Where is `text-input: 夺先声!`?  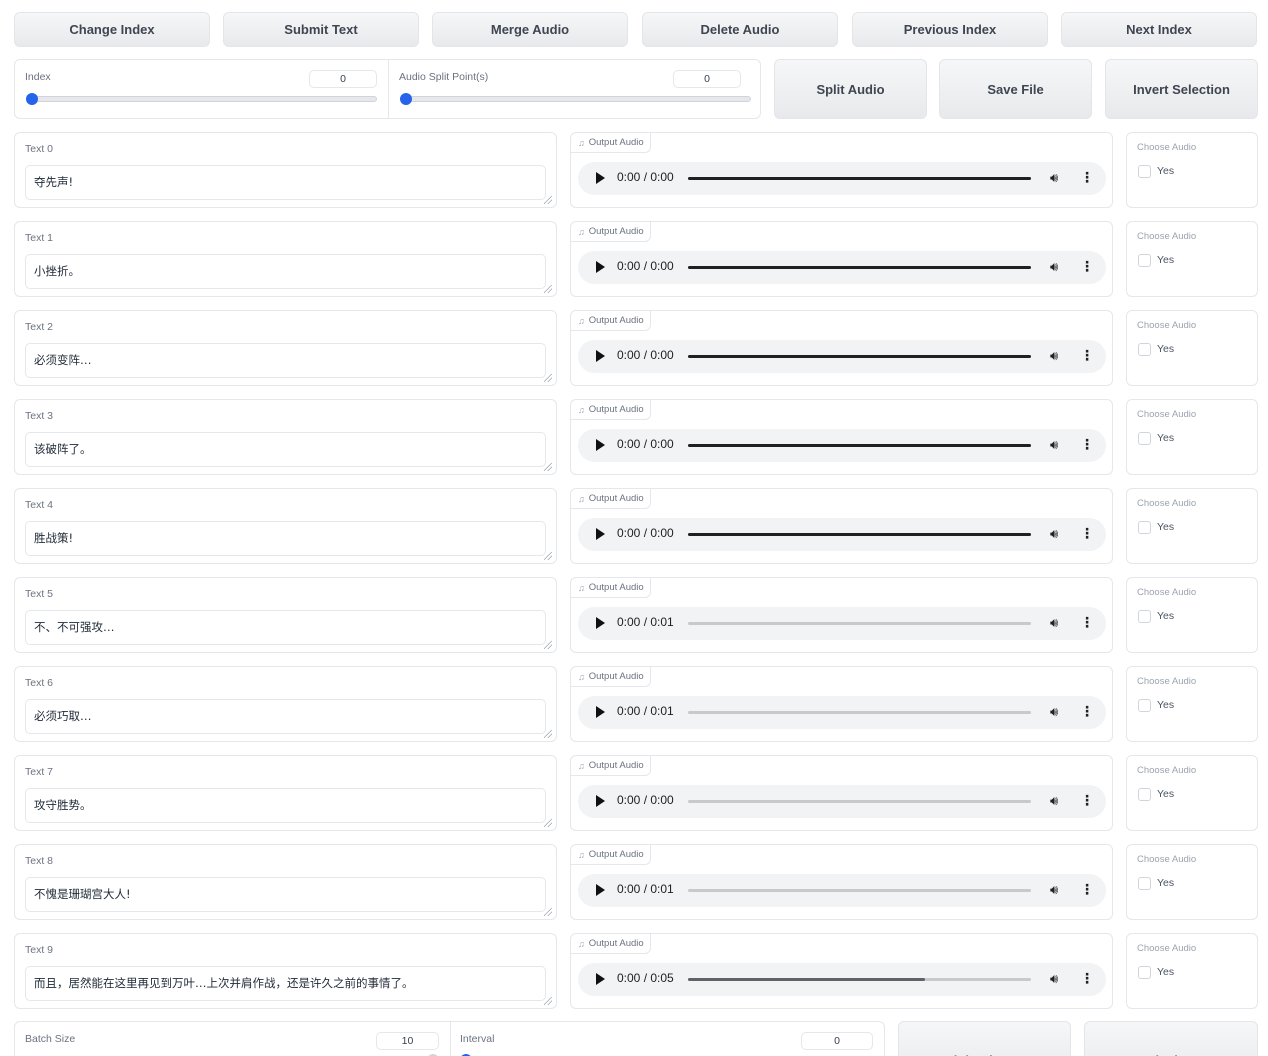
text-input: 夺先声! is located at coordinates (285, 182).